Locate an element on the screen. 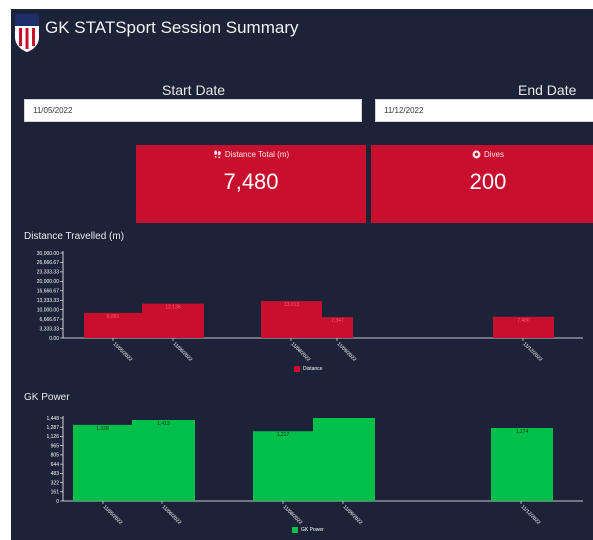 This screenshot has width=593, height=540. kpi-card-distance: Distance Total (m) 7,480 is located at coordinates (251, 184).